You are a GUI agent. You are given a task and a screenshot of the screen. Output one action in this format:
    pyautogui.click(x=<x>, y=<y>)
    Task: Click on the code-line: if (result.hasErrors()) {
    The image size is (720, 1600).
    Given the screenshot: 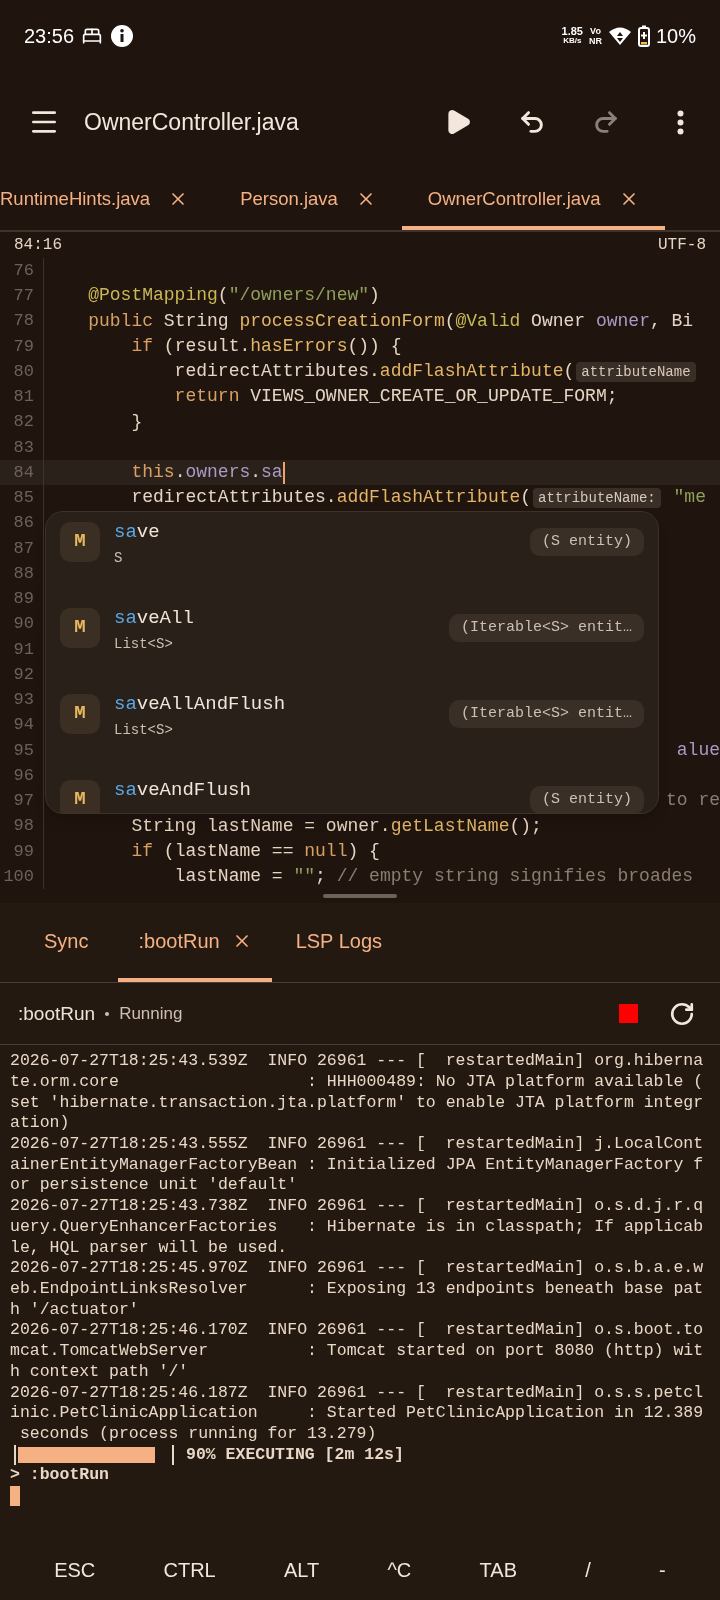 What is the action you would take?
    pyautogui.click(x=266, y=346)
    